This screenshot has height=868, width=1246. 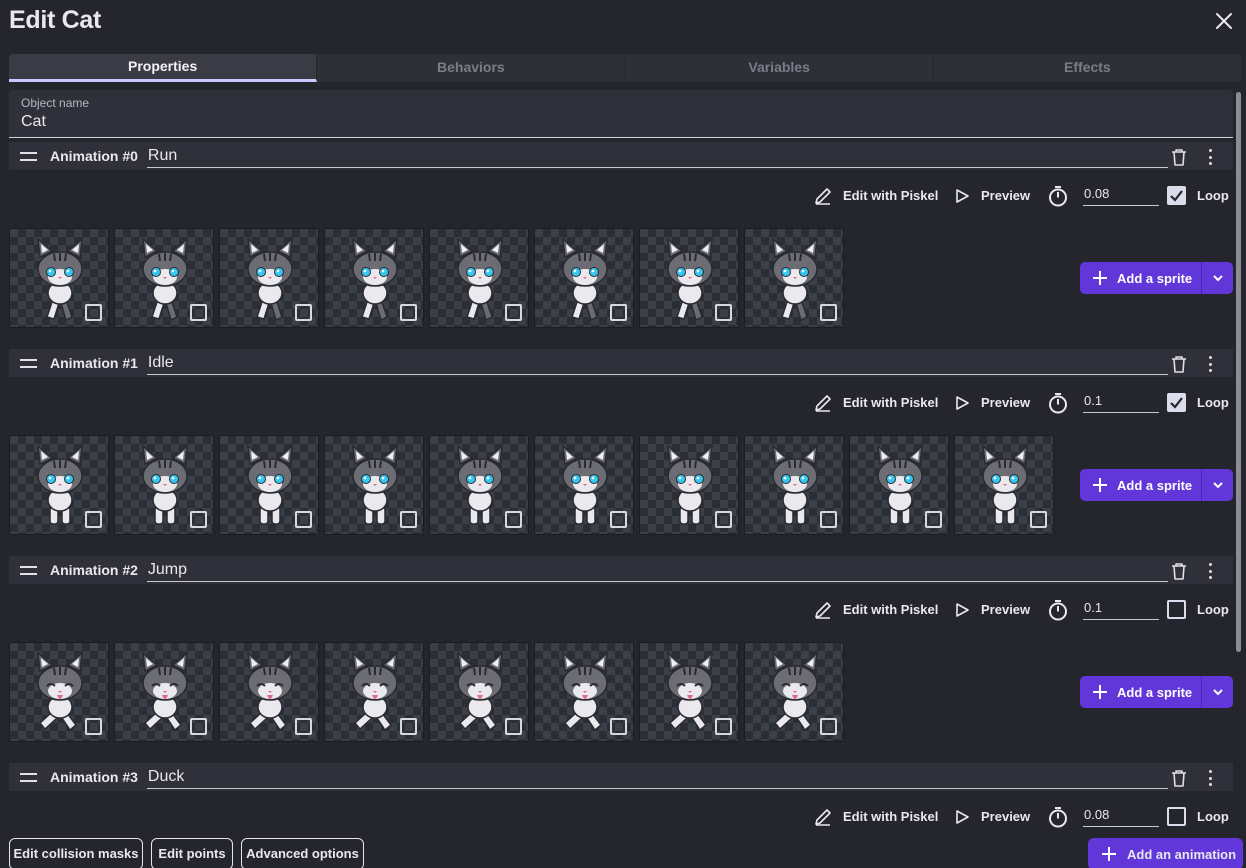 I want to click on tab-variables: Variables, so click(x=780, y=68).